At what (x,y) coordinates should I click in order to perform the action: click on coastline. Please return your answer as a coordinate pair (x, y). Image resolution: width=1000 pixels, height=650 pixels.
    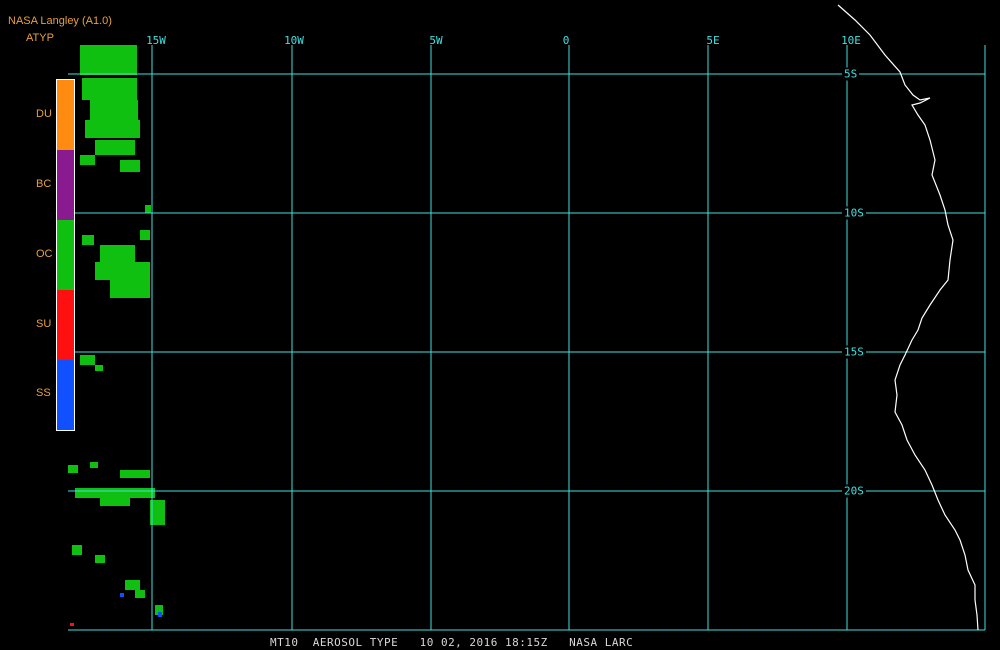
    Looking at the image, I should click on (908, 317).